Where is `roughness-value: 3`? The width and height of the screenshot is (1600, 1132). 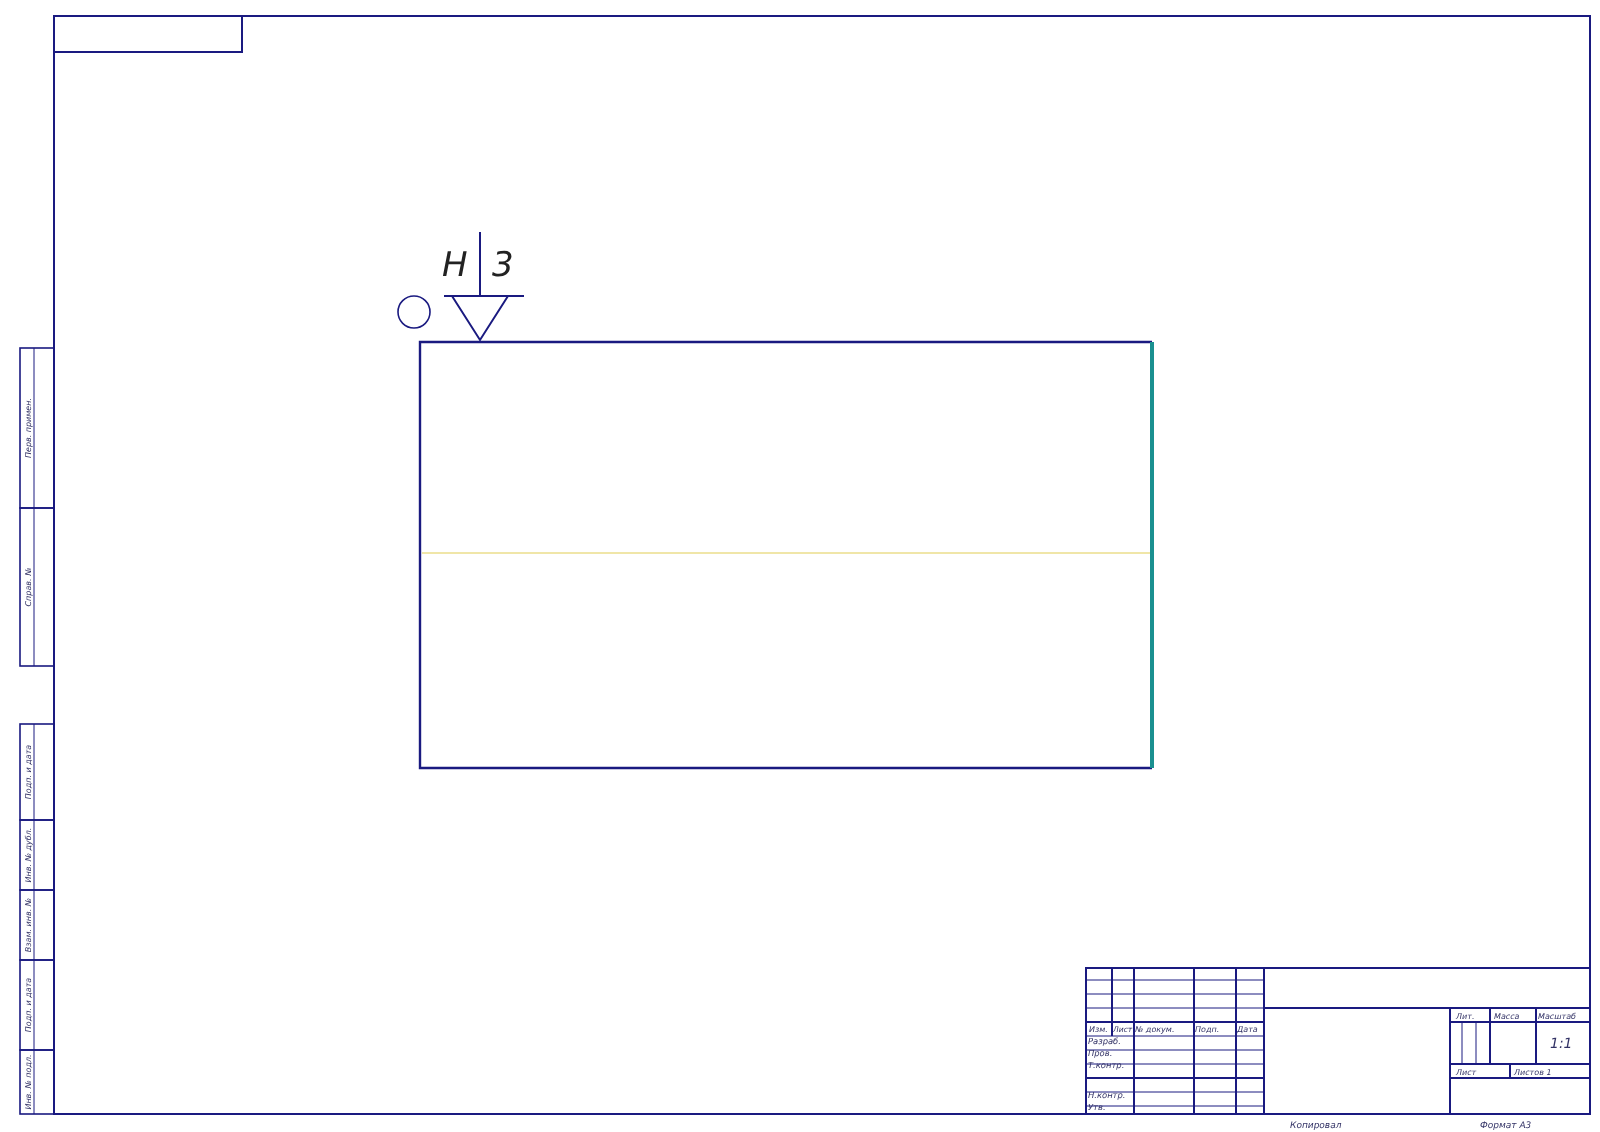
roughness-value: 3 is located at coordinates (503, 266).